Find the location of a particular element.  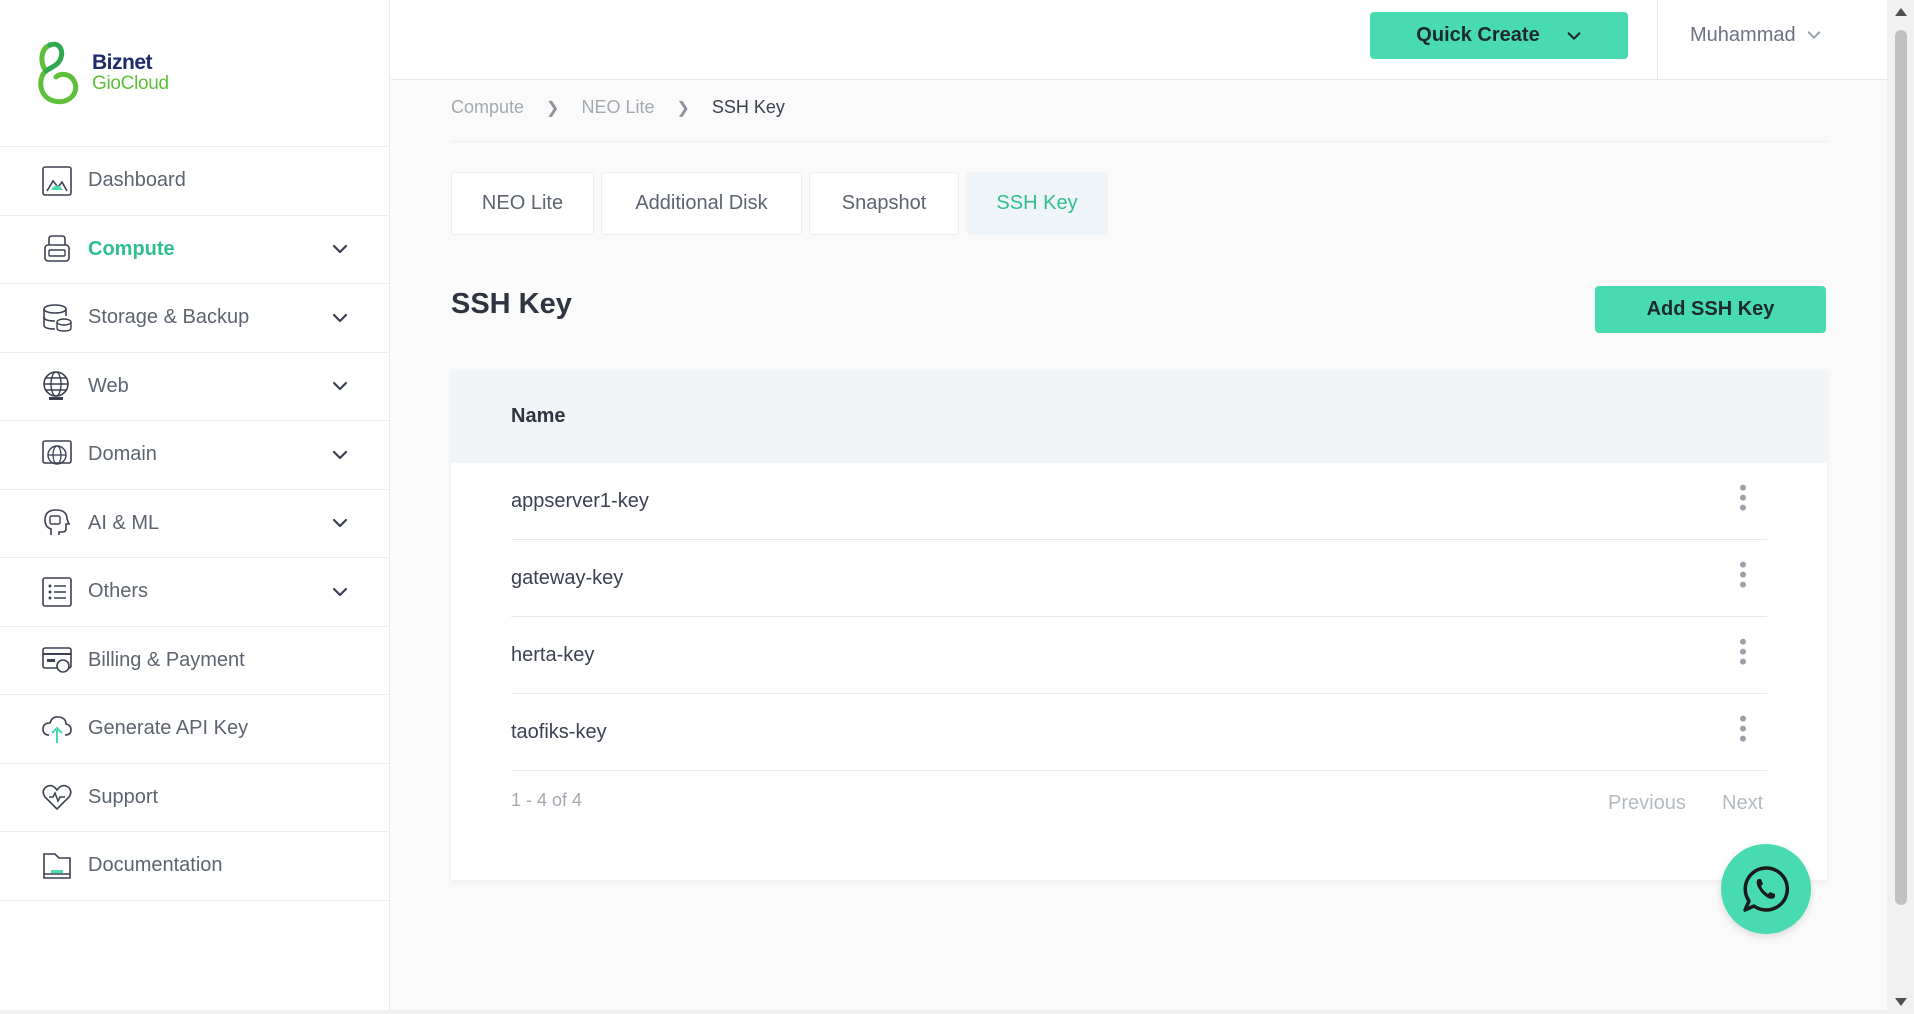

row-name: taofiks-key is located at coordinates (559, 731).